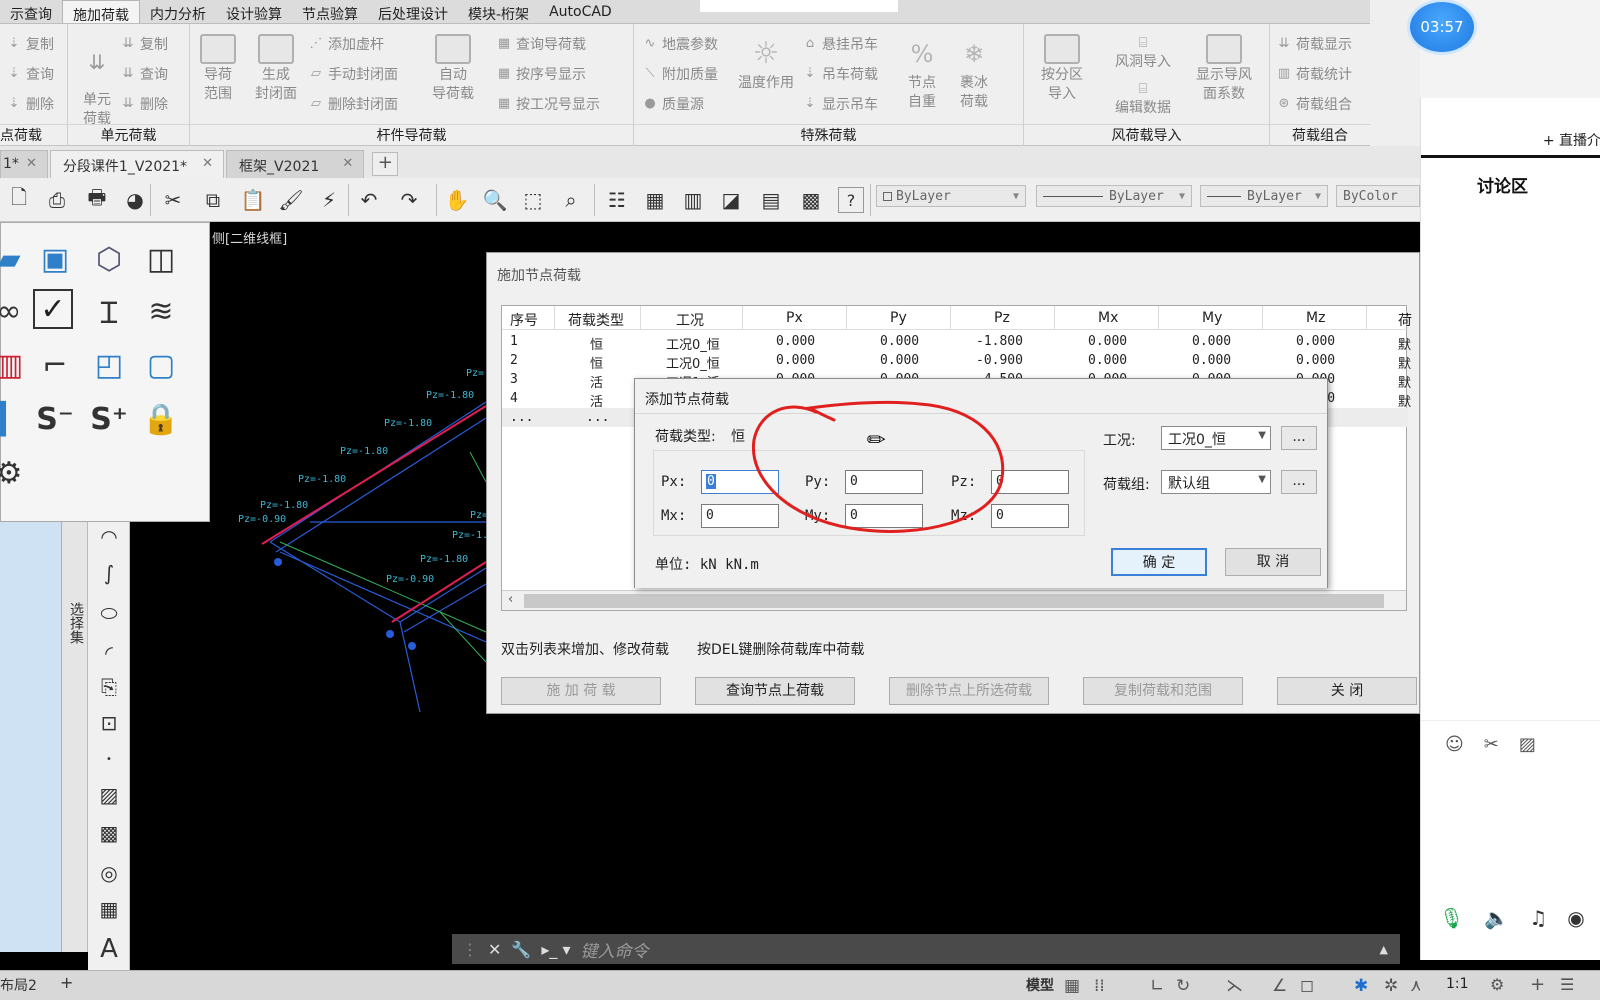 Image resolution: width=1600 pixels, height=1000 pixels. Describe the element at coordinates (97, 81) in the screenshot. I see `element-load-button: ⇊ 单元 荷载` at that location.